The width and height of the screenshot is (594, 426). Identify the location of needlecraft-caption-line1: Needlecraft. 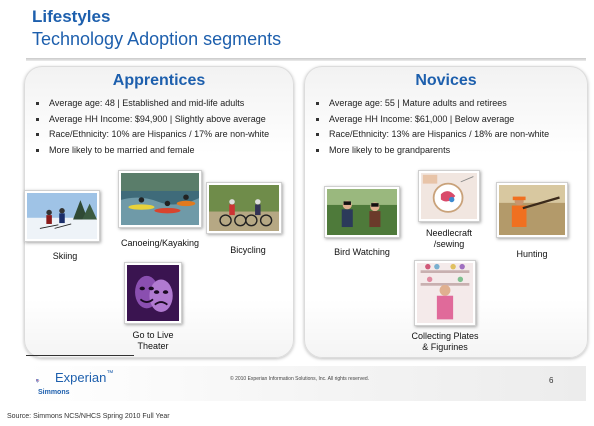
(449, 233).